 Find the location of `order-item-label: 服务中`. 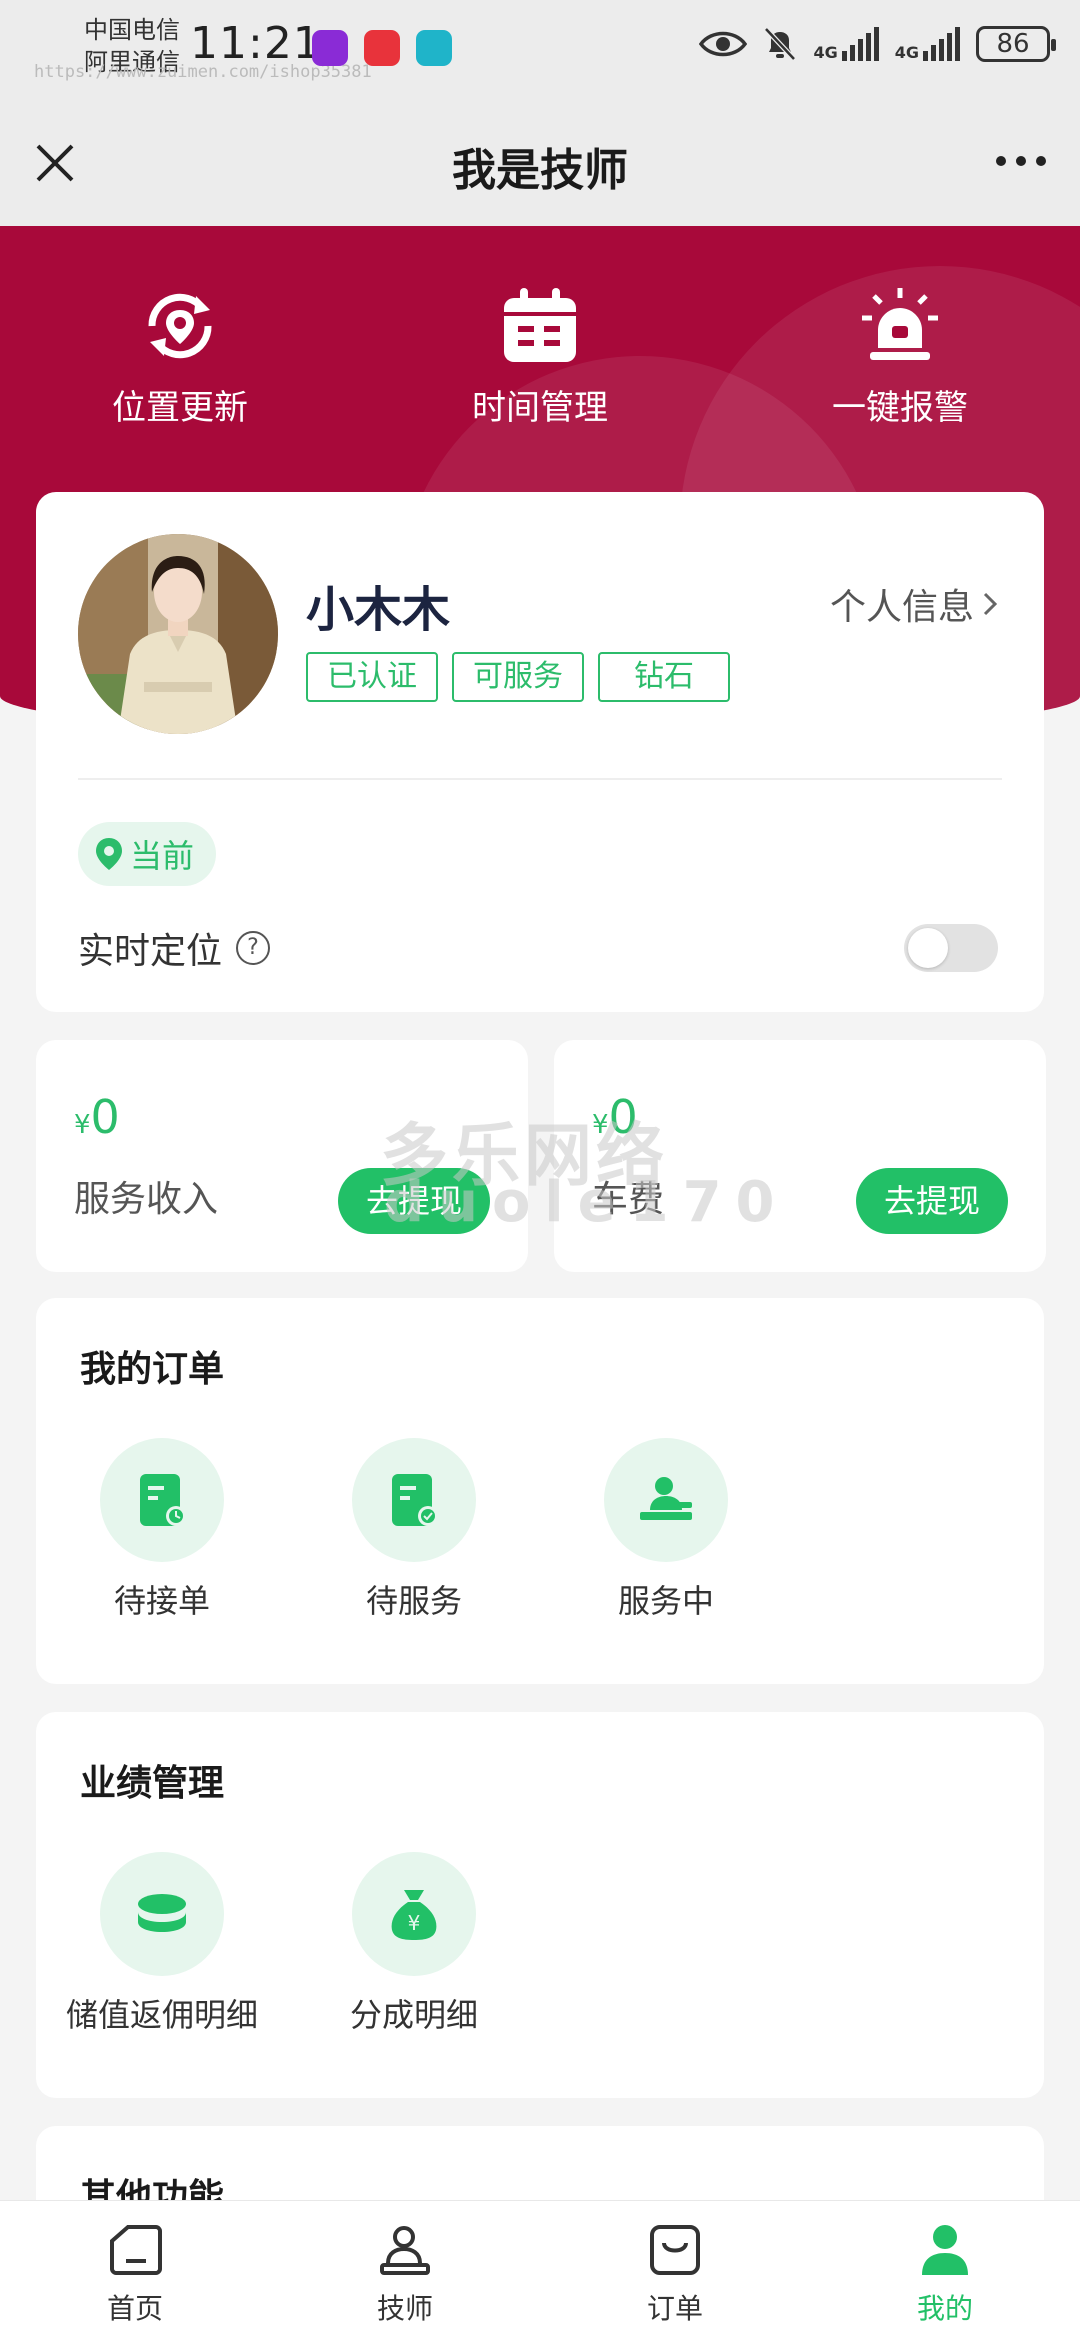

order-item-label: 服务中 is located at coordinates (665, 1601).